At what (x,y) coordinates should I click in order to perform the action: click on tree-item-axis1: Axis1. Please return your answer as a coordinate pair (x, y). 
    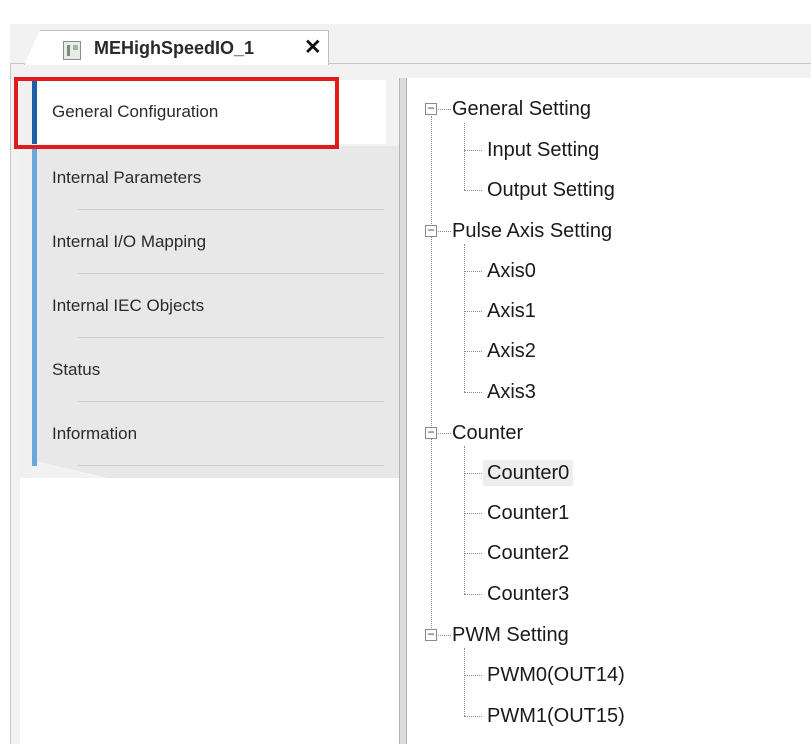
    Looking at the image, I should click on (511, 311).